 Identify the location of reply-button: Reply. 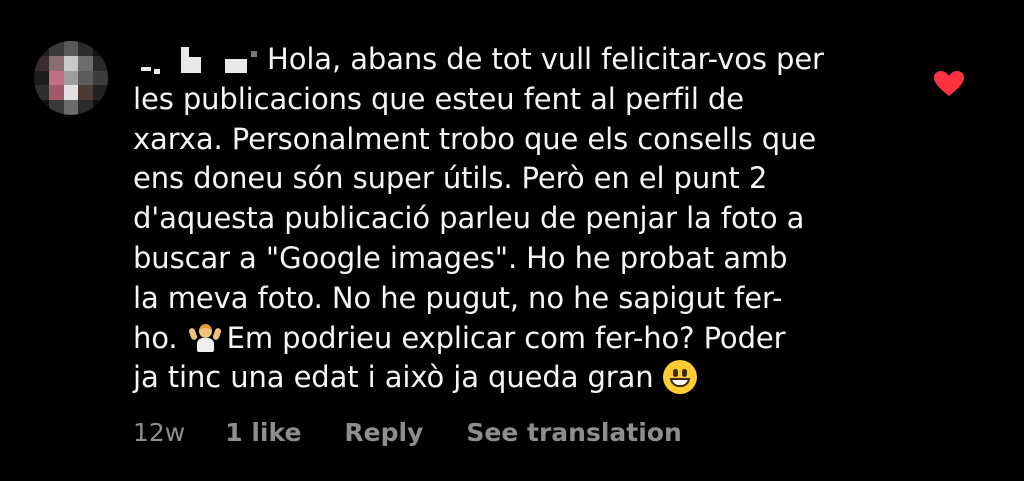
(383, 432).